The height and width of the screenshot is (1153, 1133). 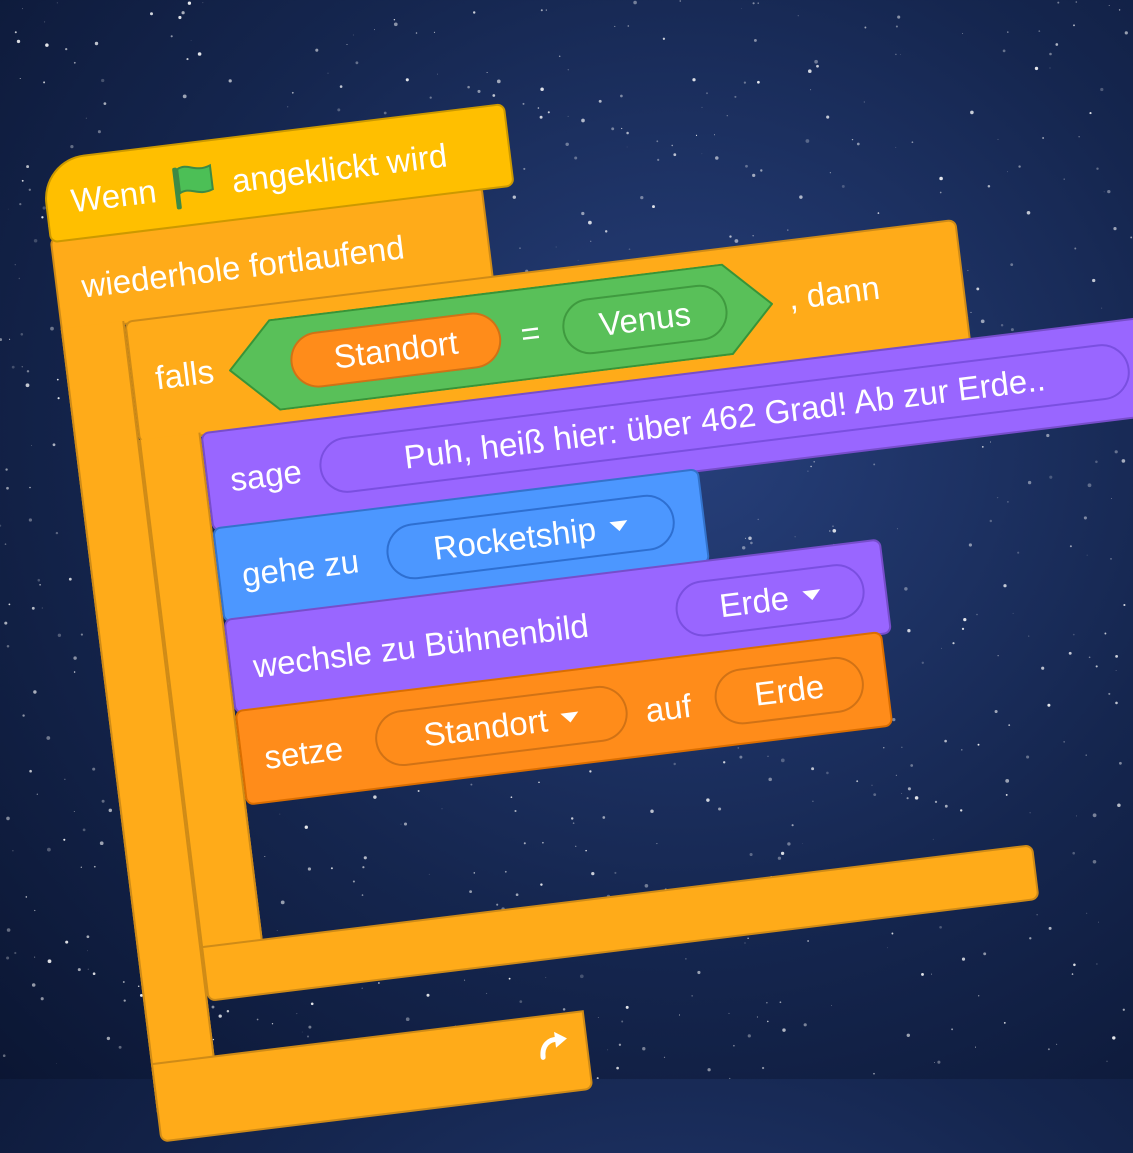 I want to click on setvar-variable: Standort, so click(x=485, y=727).